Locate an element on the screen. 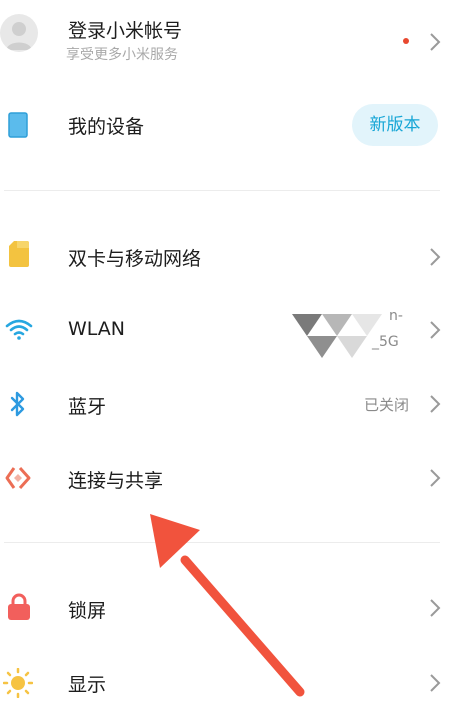 The height and width of the screenshot is (724, 451). bluetooth-label: 蓝牙 is located at coordinates (87, 407).